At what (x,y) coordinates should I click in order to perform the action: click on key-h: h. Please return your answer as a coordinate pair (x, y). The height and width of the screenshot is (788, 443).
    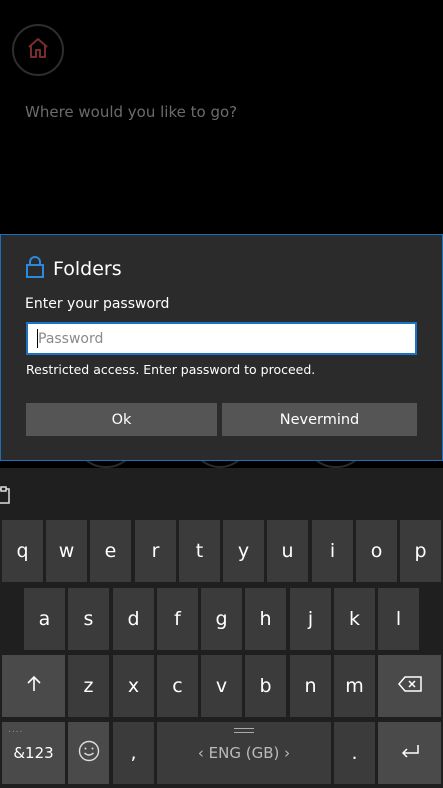
    Looking at the image, I should click on (265, 619).